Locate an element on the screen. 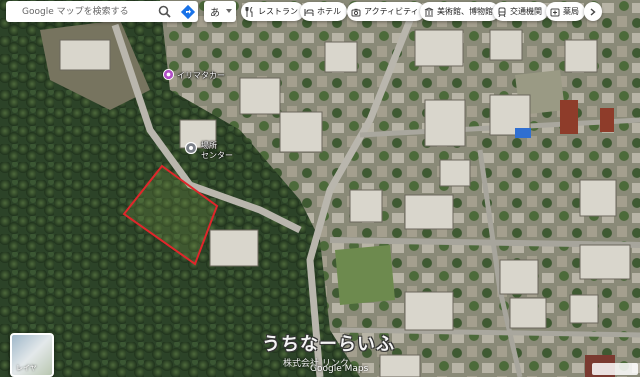 The image size is (640, 377). chip-museums: 美術館、博物館 is located at coordinates (459, 11).